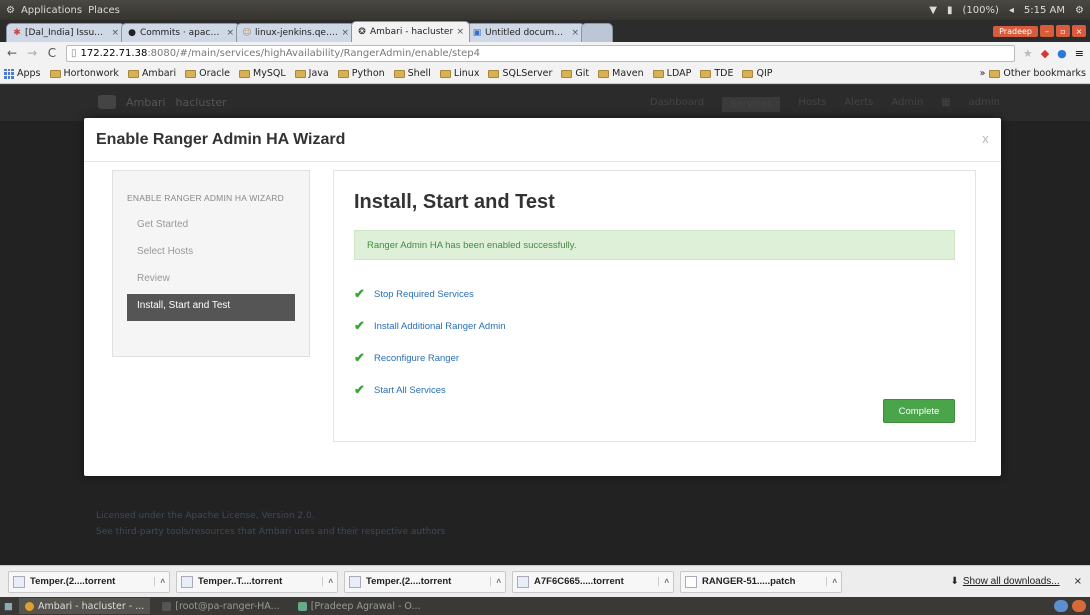 The height and width of the screenshot is (615, 1090). I want to click on bookmark-folder: SQLServer, so click(520, 73).